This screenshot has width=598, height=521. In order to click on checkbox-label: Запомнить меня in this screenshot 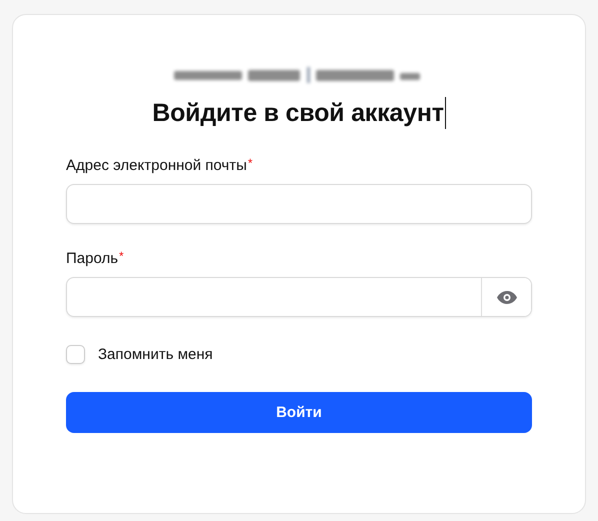, I will do `click(155, 354)`.